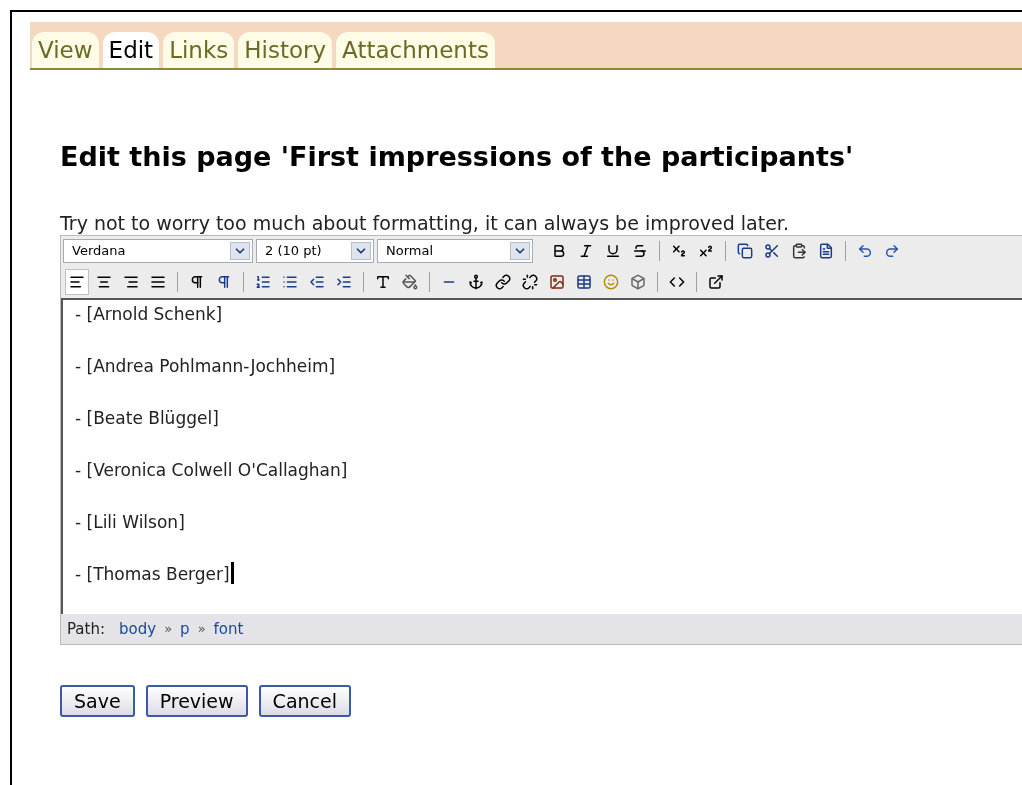  Describe the element at coordinates (206, 366) in the screenshot. I see `editor-line: - [Andrea Pohlmann-Jochheim]` at that location.